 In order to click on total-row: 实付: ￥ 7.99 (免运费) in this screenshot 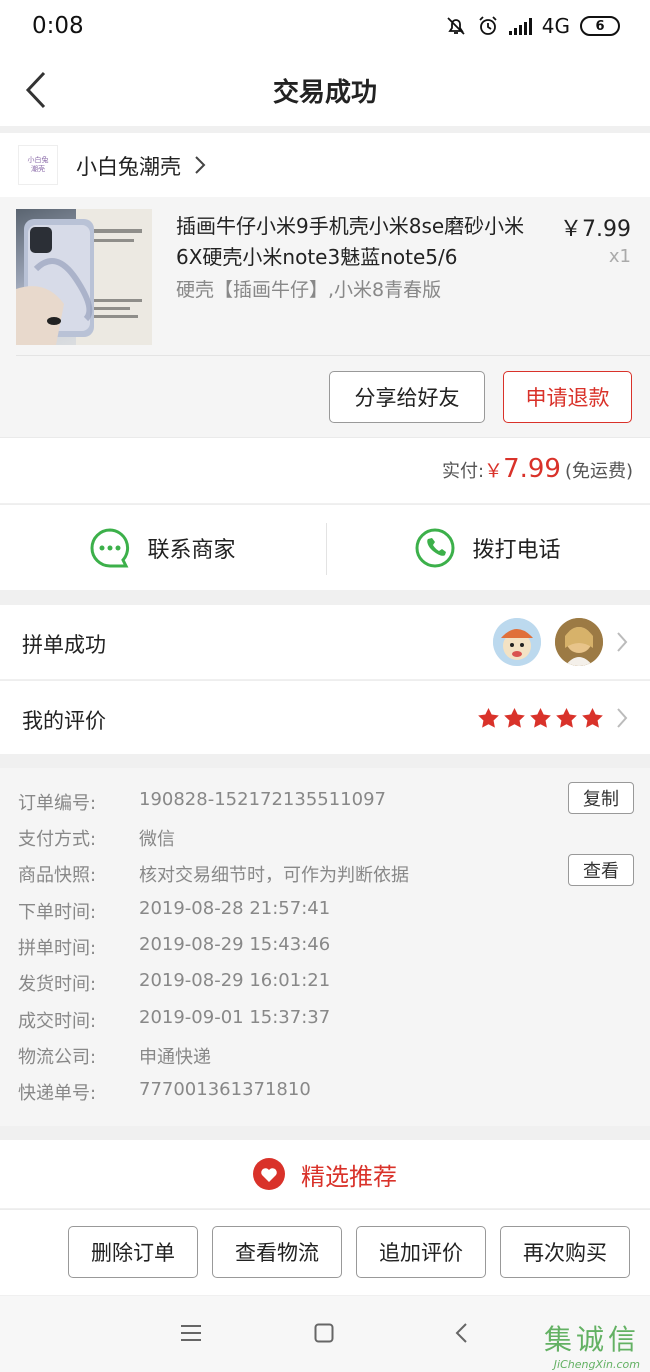, I will do `click(325, 470)`.